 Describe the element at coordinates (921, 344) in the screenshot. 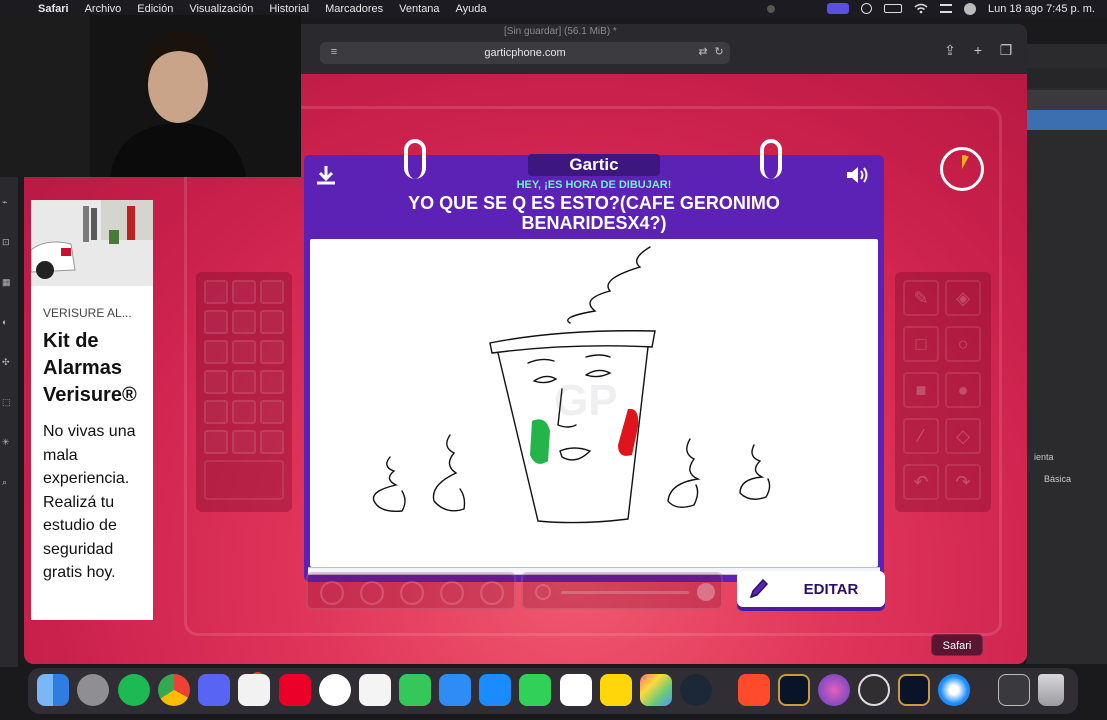

I see `rectangle-outline-tool-icon: □` at that location.